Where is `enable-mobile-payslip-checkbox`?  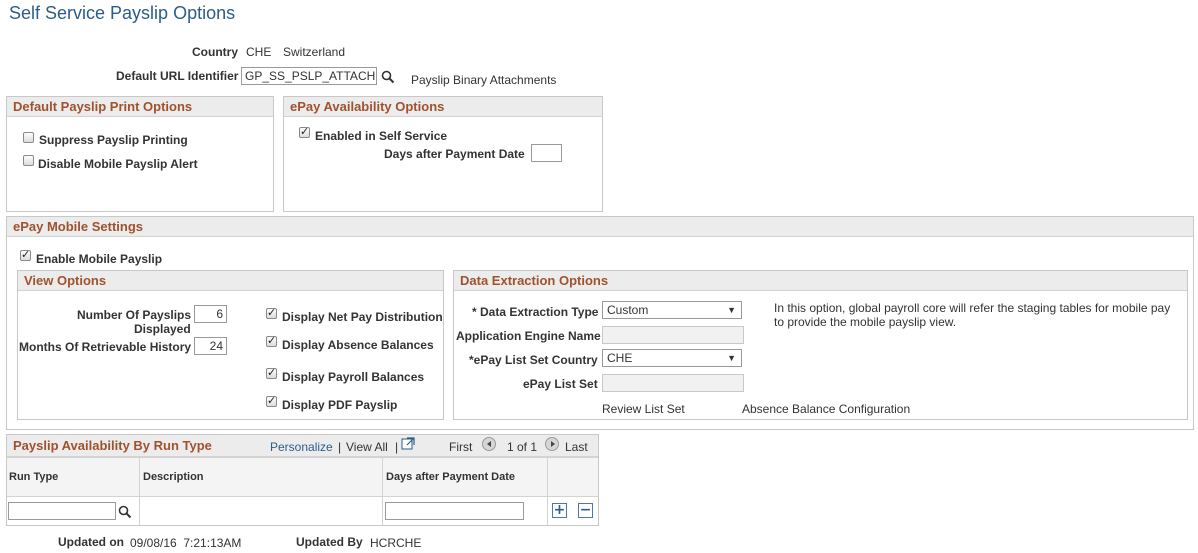 enable-mobile-payslip-checkbox is located at coordinates (25, 254).